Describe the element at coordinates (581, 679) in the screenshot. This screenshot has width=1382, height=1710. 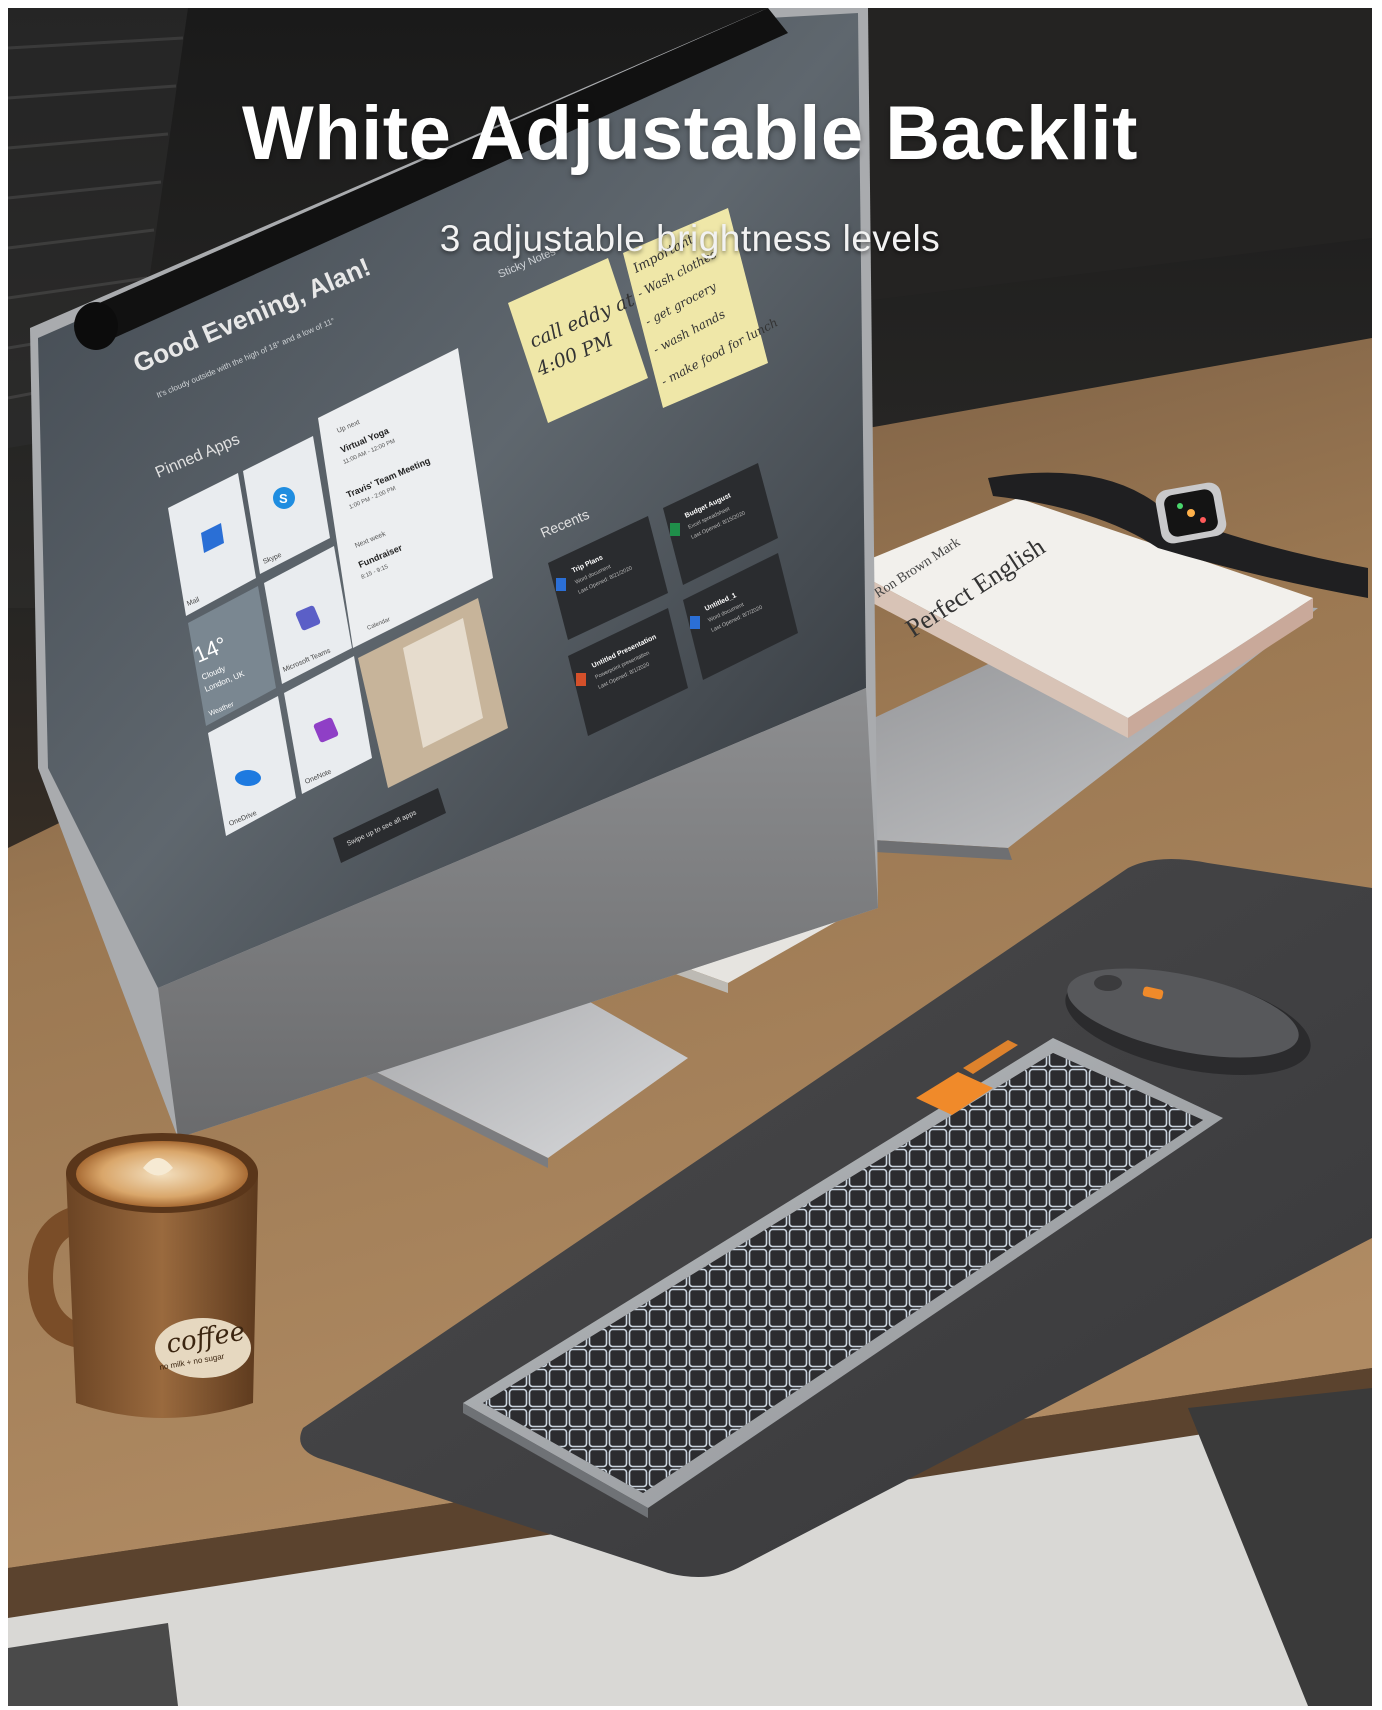
I see `powerpoint-icon` at that location.